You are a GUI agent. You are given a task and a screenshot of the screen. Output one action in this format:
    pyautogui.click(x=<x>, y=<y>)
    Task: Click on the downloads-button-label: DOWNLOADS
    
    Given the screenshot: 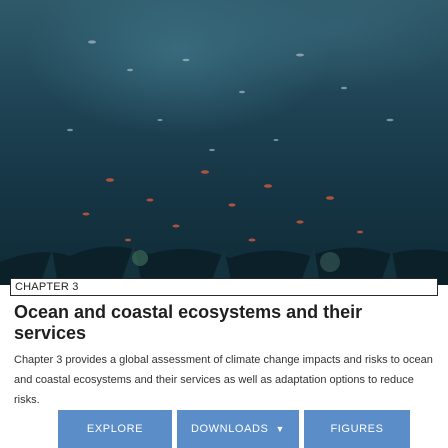 What is the action you would take?
    pyautogui.click(x=229, y=429)
    